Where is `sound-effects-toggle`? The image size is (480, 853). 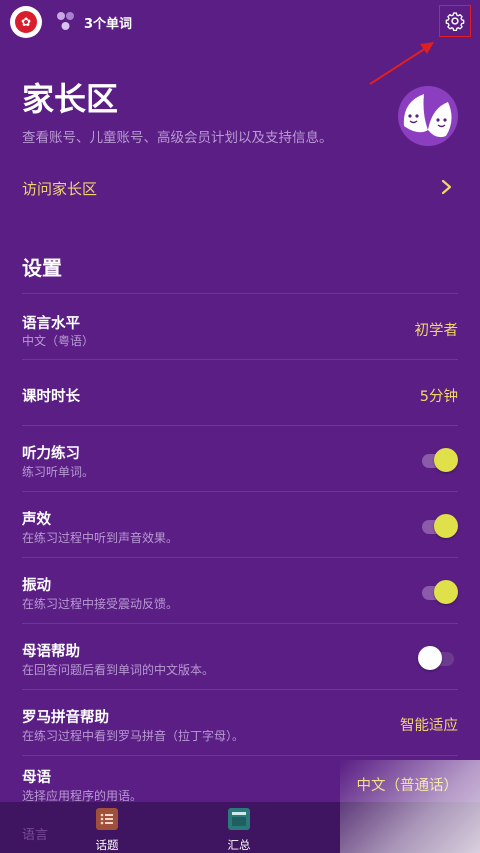 sound-effects-toggle is located at coordinates (440, 527).